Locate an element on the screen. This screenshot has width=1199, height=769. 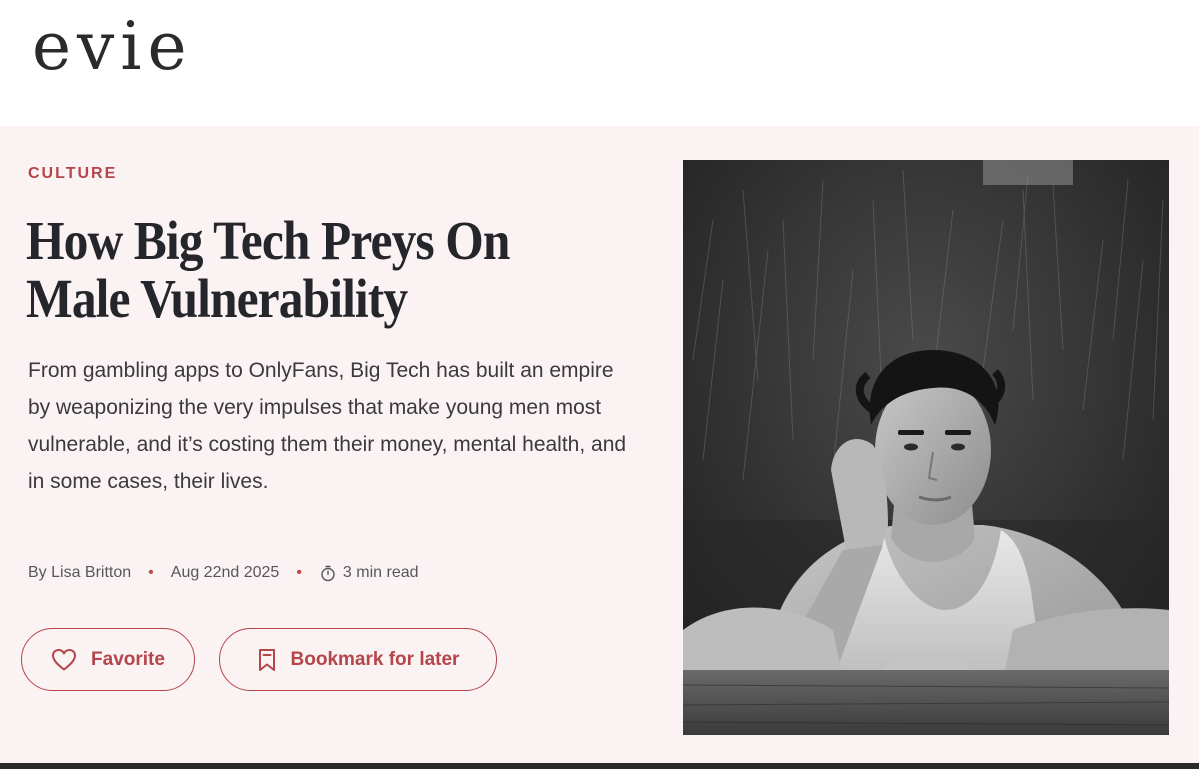
stopwatch-icon is located at coordinates (328, 573).